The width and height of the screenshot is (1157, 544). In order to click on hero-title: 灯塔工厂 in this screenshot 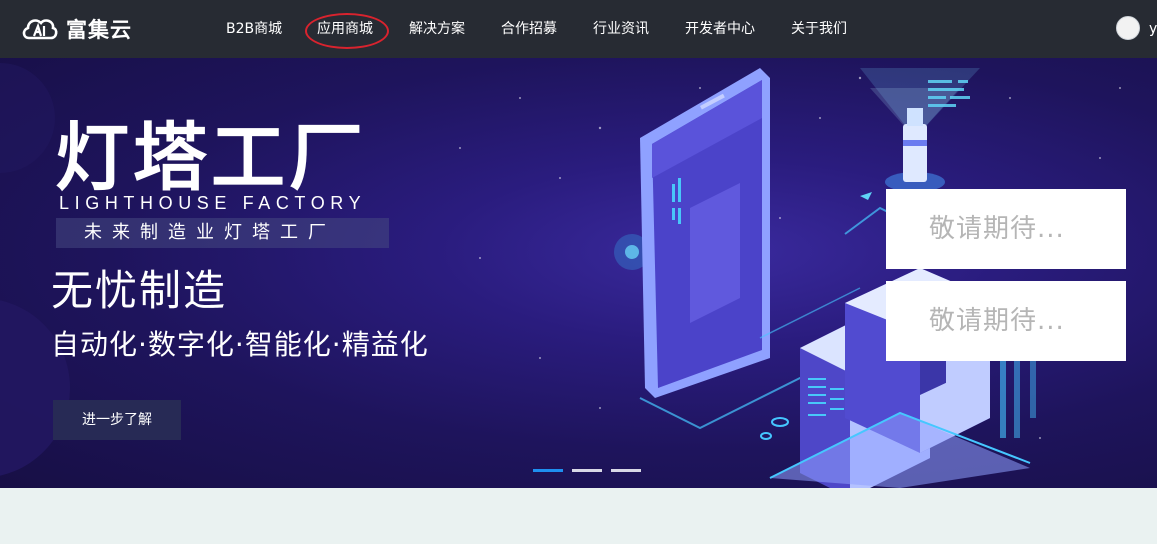, I will do `click(211, 158)`.